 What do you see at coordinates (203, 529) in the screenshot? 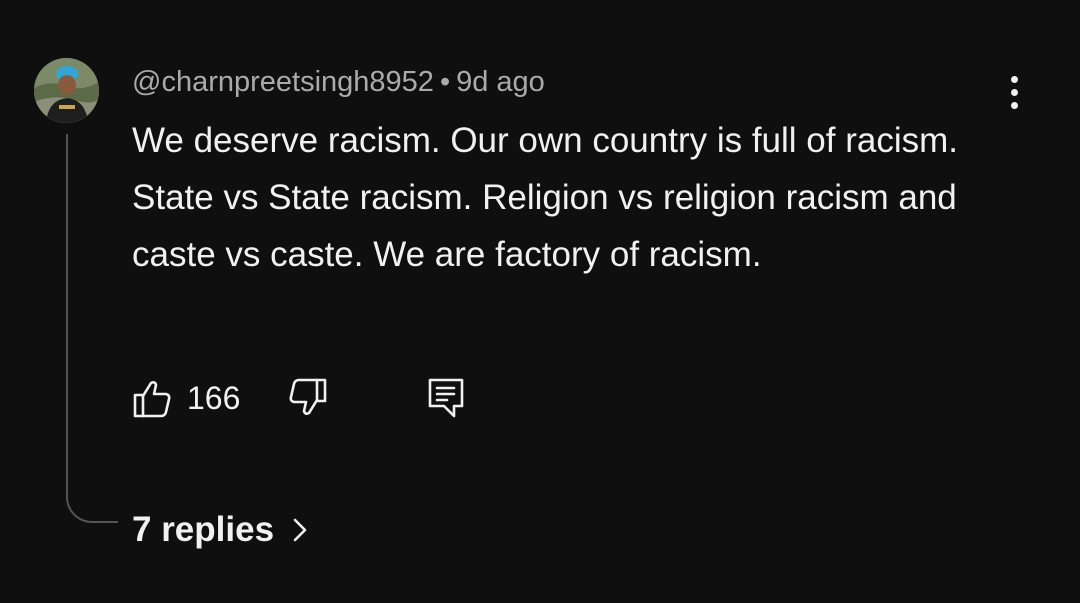
I see `replies-count-label: 7 replies` at bounding box center [203, 529].